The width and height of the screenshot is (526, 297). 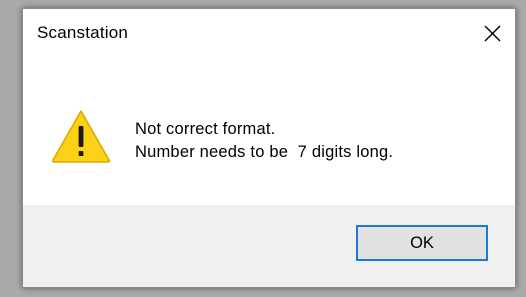 I want to click on warning-icon, so click(x=81, y=136).